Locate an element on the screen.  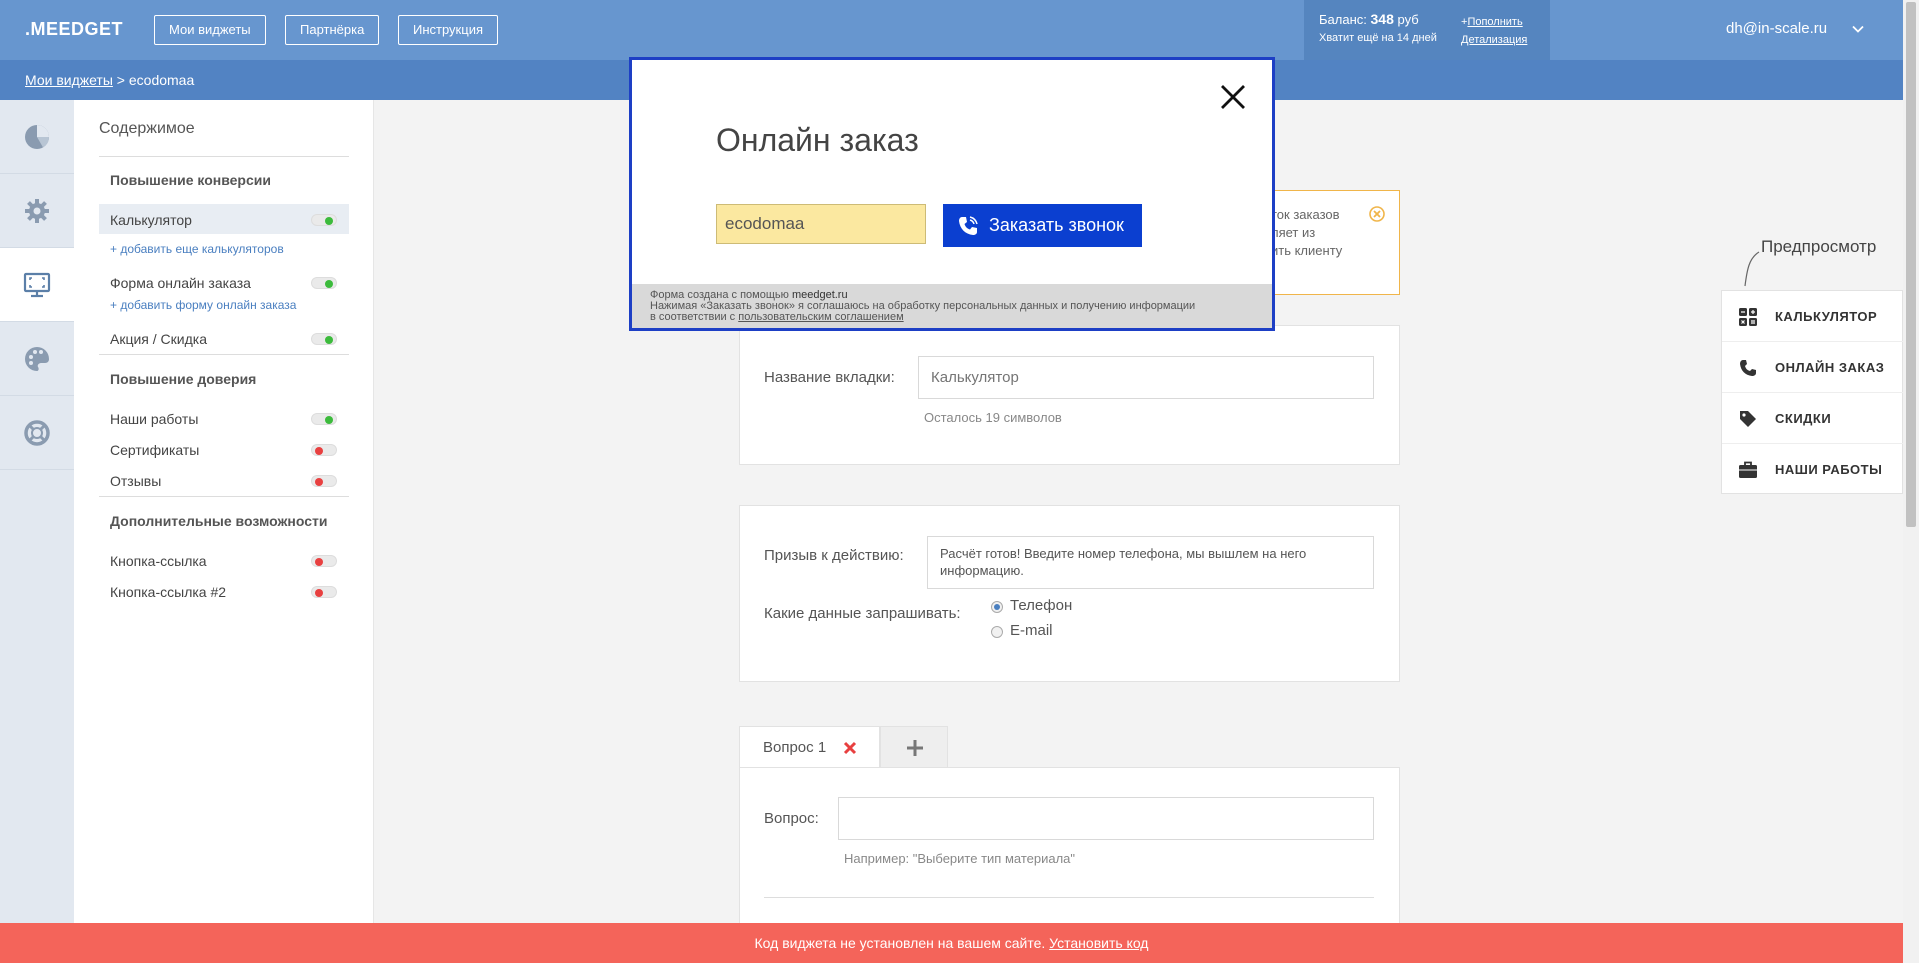
tab-name-label: Название вкладки: is located at coordinates (829, 377).